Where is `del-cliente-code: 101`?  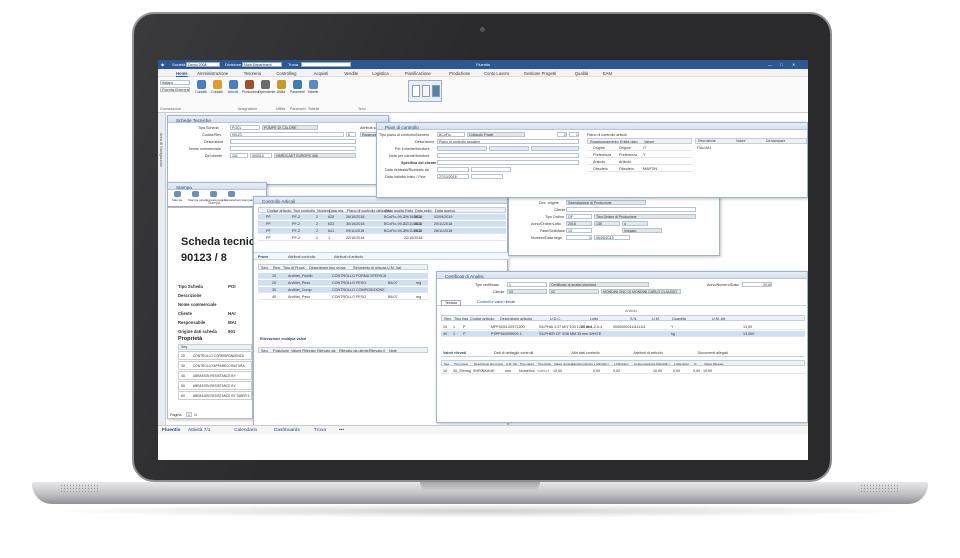 del-cliente-code: 101 is located at coordinates (239, 155).